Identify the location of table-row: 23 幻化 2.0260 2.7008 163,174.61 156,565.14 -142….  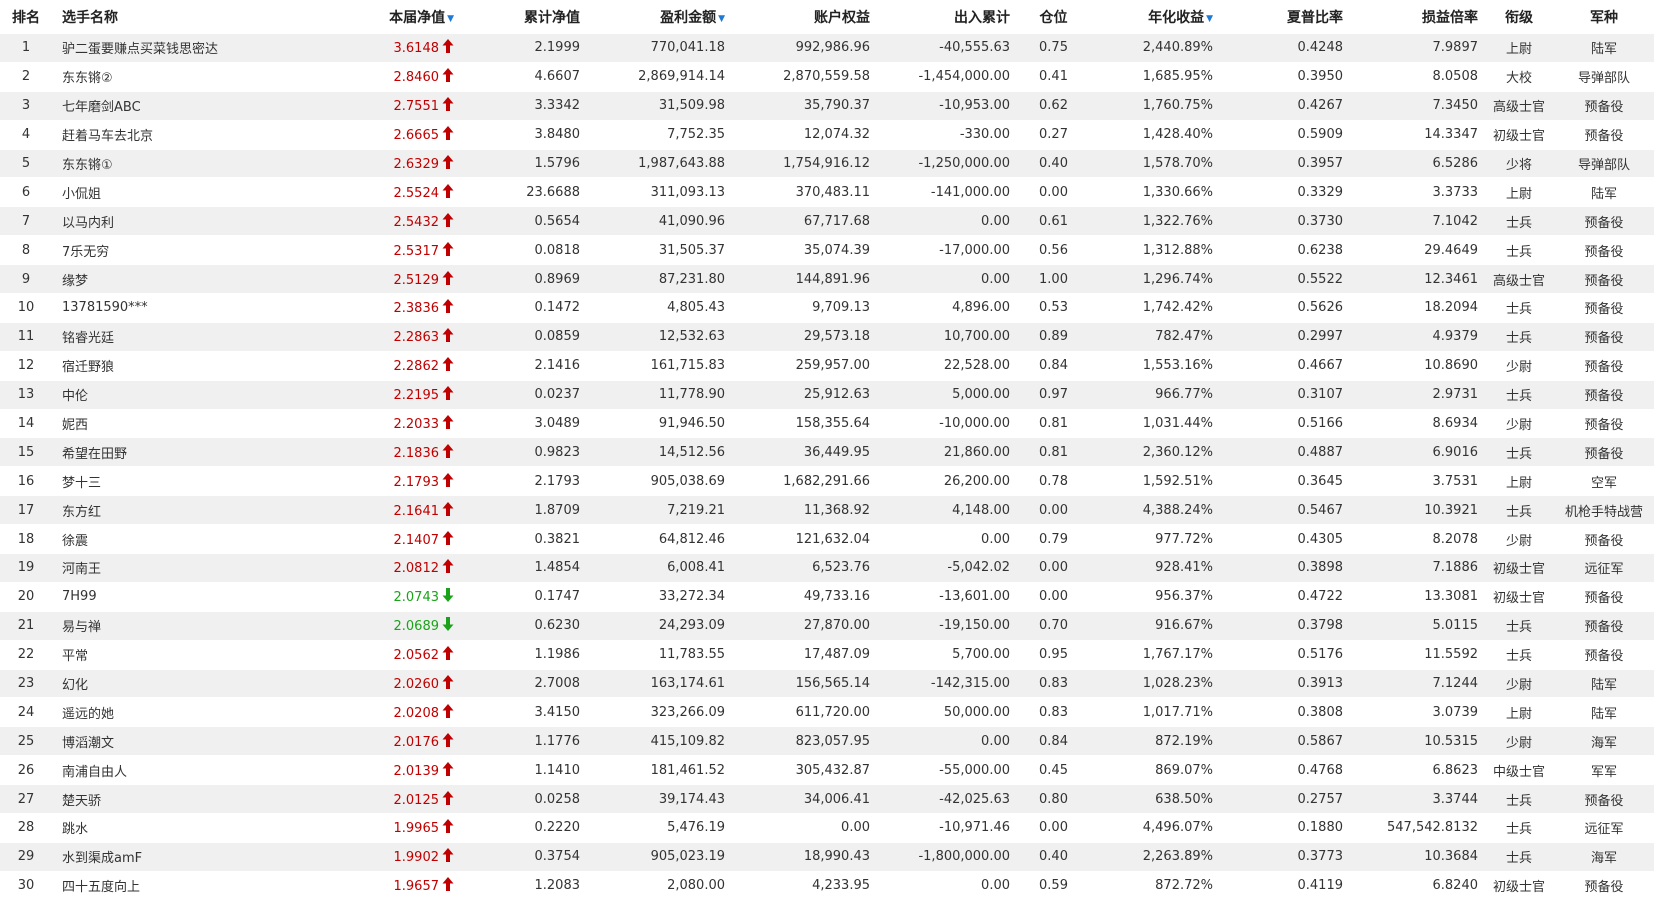
(827, 683).